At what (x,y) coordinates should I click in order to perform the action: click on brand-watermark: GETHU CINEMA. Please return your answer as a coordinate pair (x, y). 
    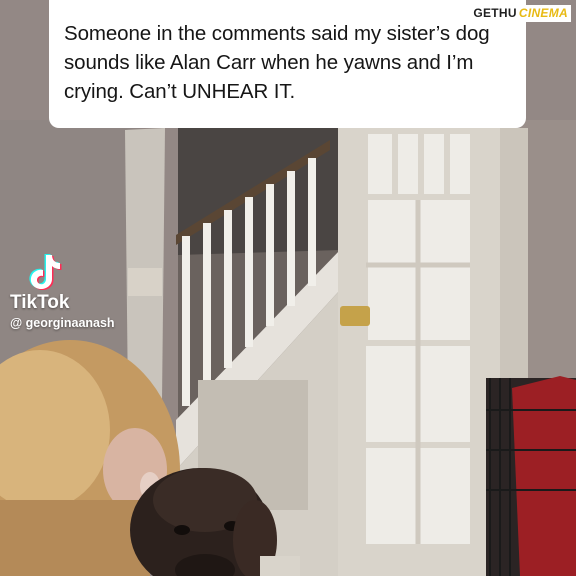
    Looking at the image, I should click on (520, 13).